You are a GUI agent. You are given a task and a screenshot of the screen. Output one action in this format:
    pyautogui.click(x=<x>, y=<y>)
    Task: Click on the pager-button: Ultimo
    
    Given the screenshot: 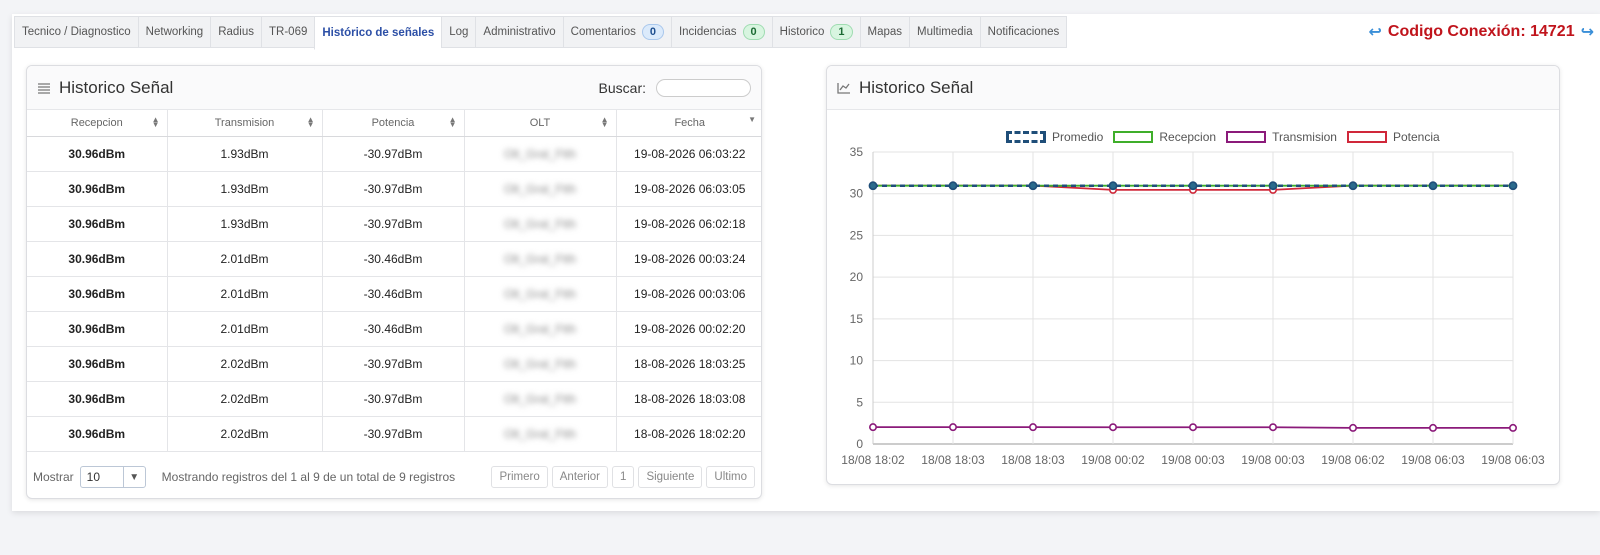 What is the action you would take?
    pyautogui.click(x=730, y=477)
    